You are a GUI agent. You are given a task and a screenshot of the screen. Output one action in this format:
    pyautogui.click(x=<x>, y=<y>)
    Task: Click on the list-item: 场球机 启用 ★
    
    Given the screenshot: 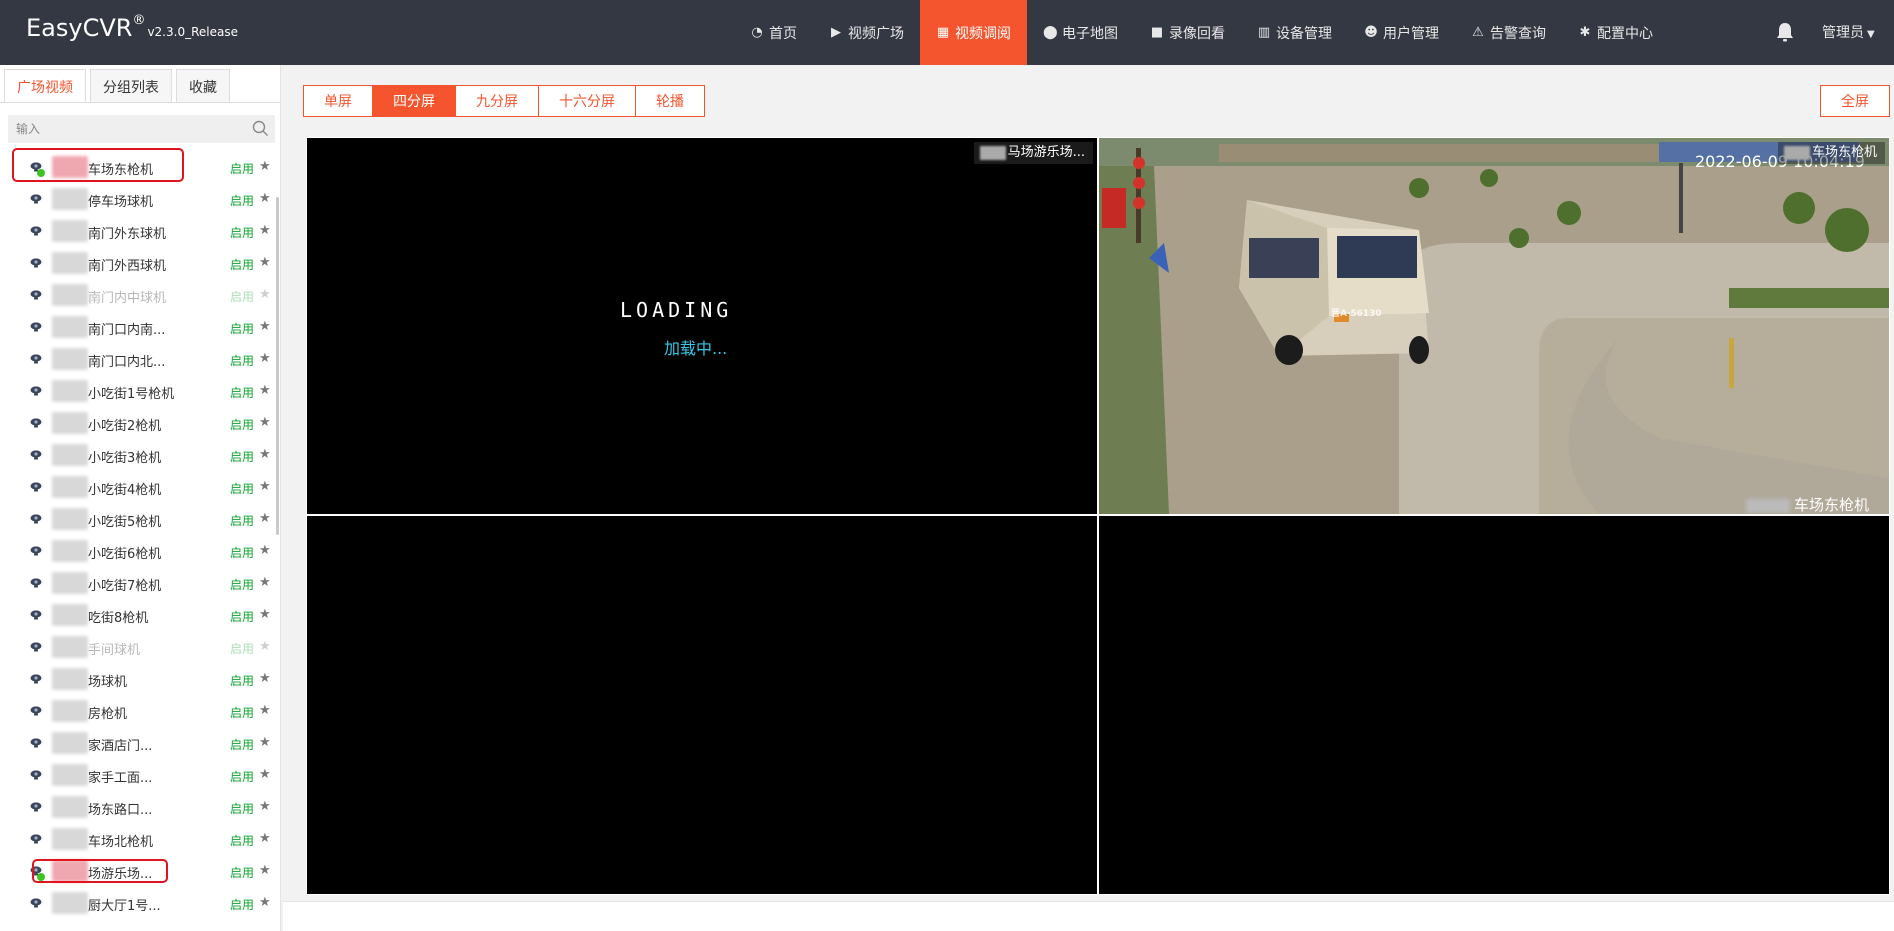 What is the action you would take?
    pyautogui.click(x=137, y=679)
    